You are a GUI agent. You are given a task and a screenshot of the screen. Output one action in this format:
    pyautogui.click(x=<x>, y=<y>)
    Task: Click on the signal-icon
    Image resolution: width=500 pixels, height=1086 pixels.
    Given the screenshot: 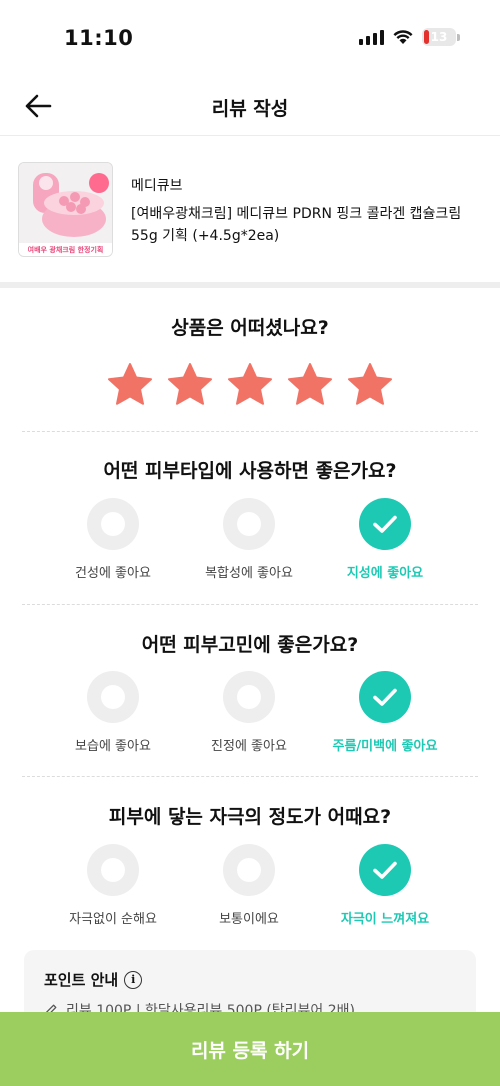 What is the action you would take?
    pyautogui.click(x=371, y=37)
    